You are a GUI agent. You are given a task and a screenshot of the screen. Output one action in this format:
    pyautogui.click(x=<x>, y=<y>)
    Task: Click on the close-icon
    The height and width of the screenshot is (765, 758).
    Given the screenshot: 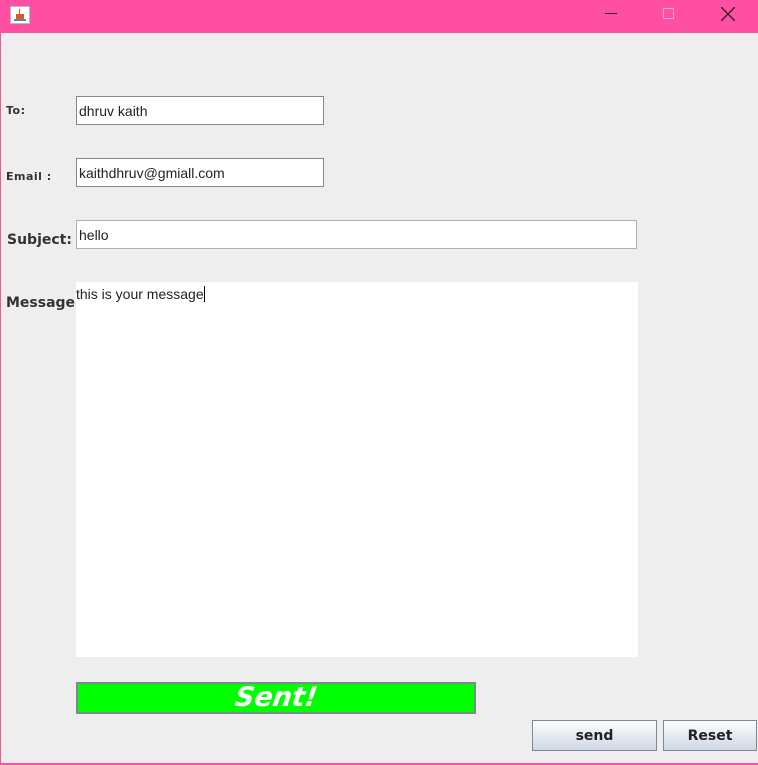 What is the action you would take?
    pyautogui.click(x=728, y=14)
    